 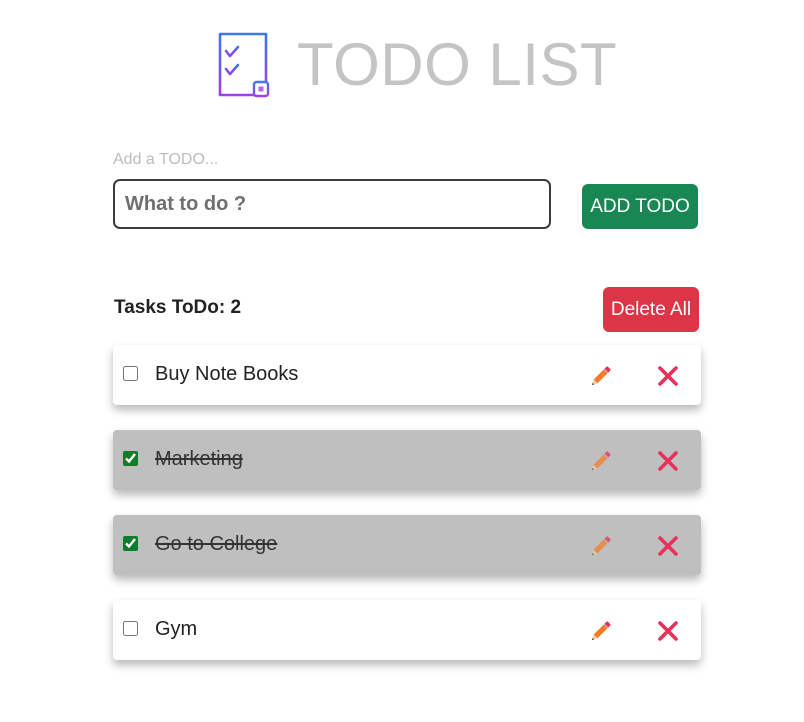 I want to click on todo-item: Gym, so click(x=407, y=630).